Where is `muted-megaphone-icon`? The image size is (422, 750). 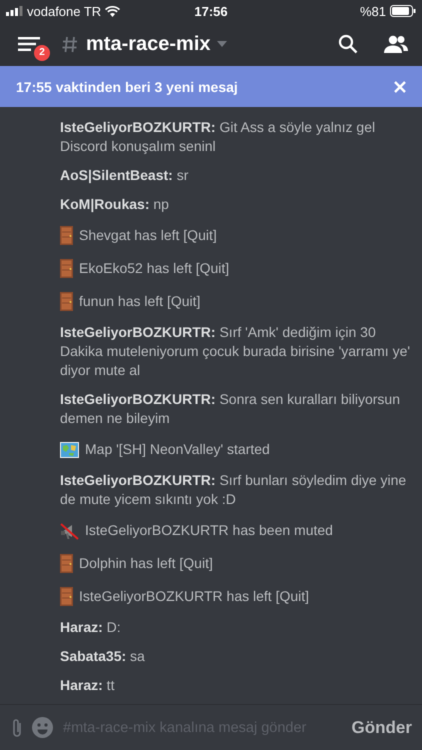 muted-megaphone-icon is located at coordinates (69, 531).